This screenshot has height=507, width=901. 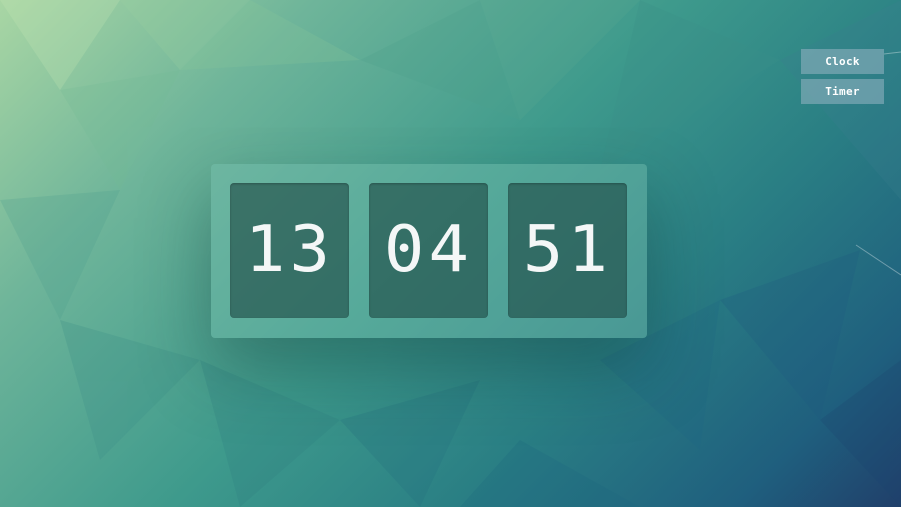 I want to click on seconds-card: 51, so click(x=567, y=250).